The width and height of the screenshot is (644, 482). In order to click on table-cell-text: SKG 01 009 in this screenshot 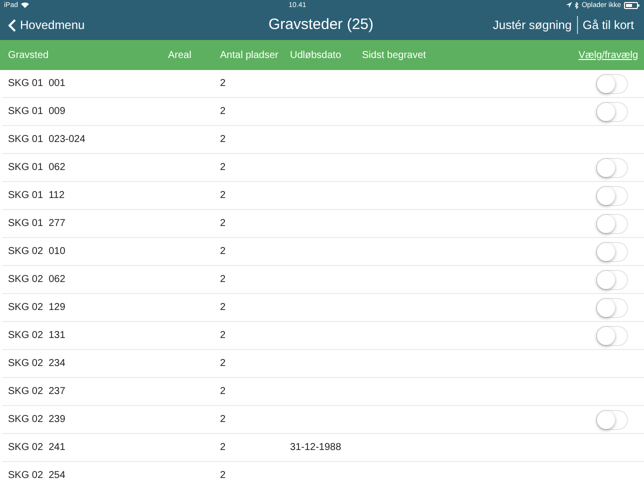, I will do `click(37, 112)`.